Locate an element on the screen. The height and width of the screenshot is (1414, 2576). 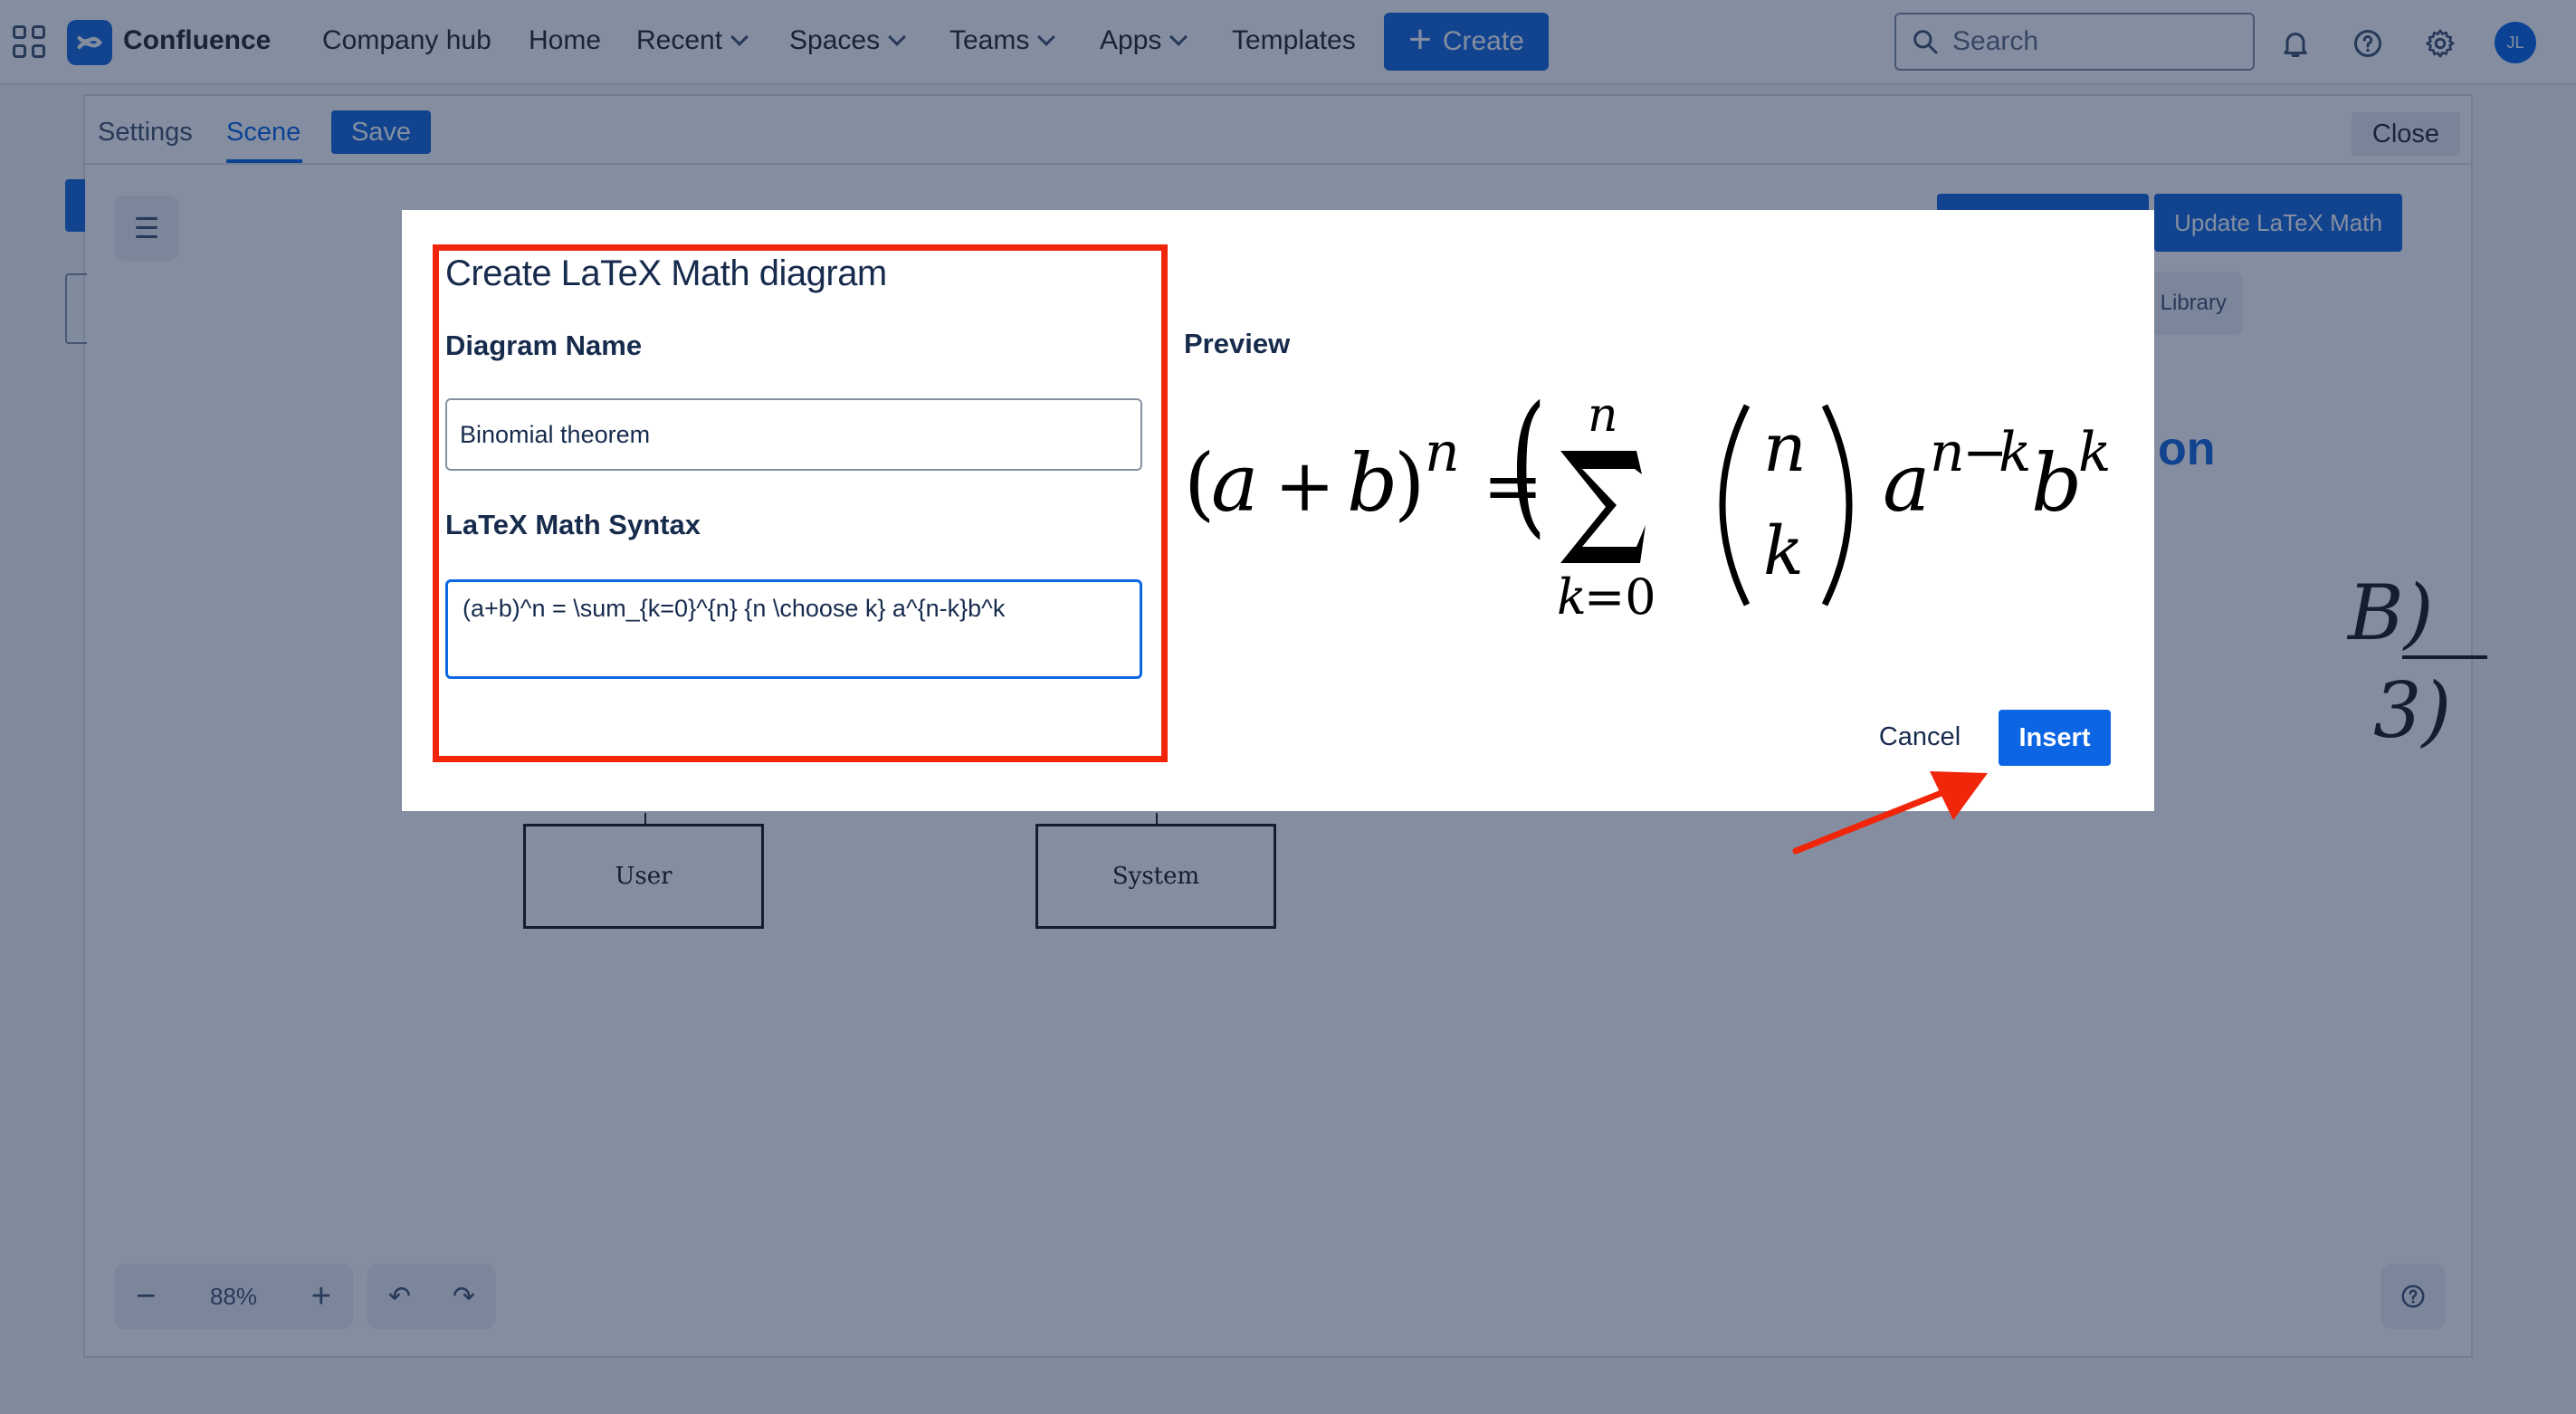
svg-text: =0 is located at coordinates (1620, 596).